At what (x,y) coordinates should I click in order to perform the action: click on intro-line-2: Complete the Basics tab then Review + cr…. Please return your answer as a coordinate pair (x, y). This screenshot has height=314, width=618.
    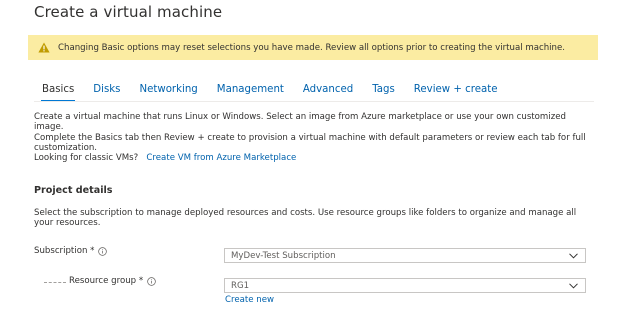
    Looking at the image, I should click on (310, 142).